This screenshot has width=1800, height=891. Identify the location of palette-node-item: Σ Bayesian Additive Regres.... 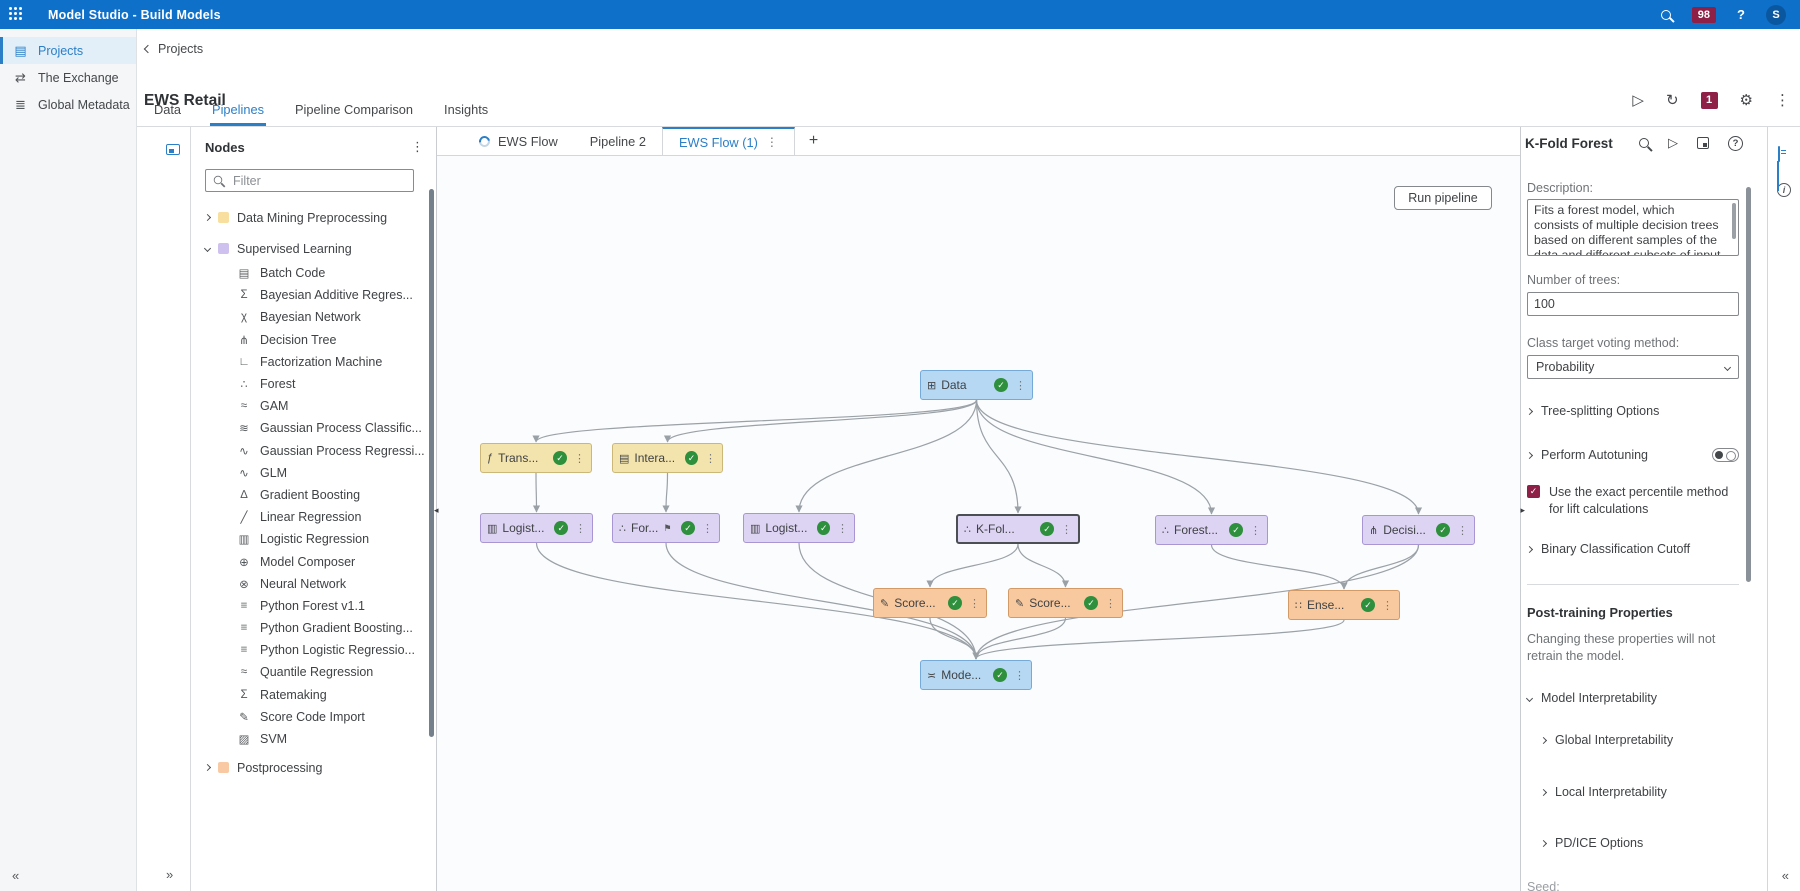
(313, 295).